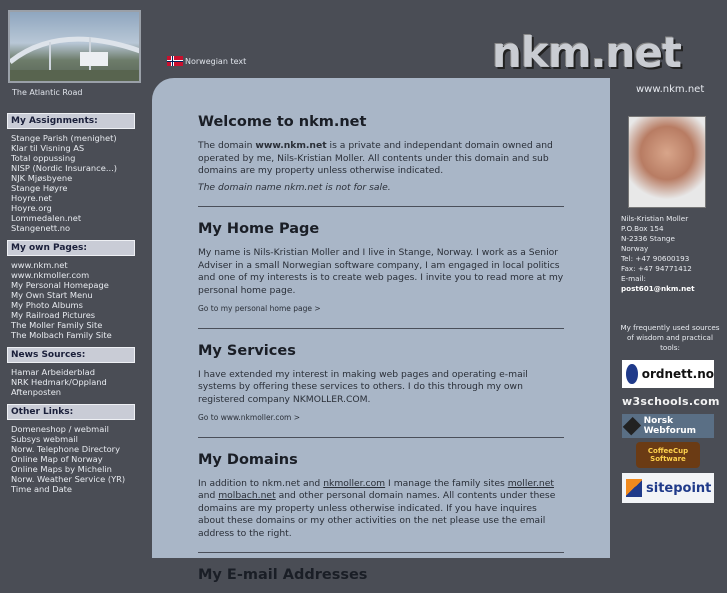  Describe the element at coordinates (381, 575) in the screenshot. I see `email-section: My E-mail Addresses` at that location.